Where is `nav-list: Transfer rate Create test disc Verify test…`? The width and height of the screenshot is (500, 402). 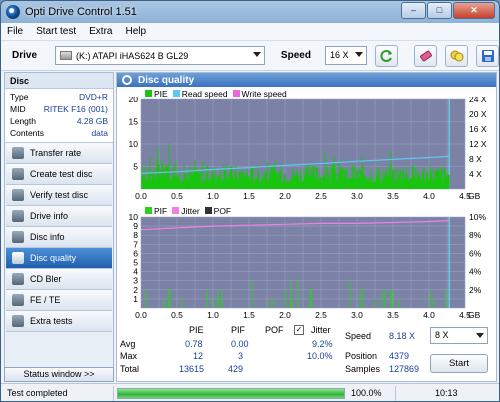
nav-list: Transfer rate Create test disc Verify test… is located at coordinates (59, 237).